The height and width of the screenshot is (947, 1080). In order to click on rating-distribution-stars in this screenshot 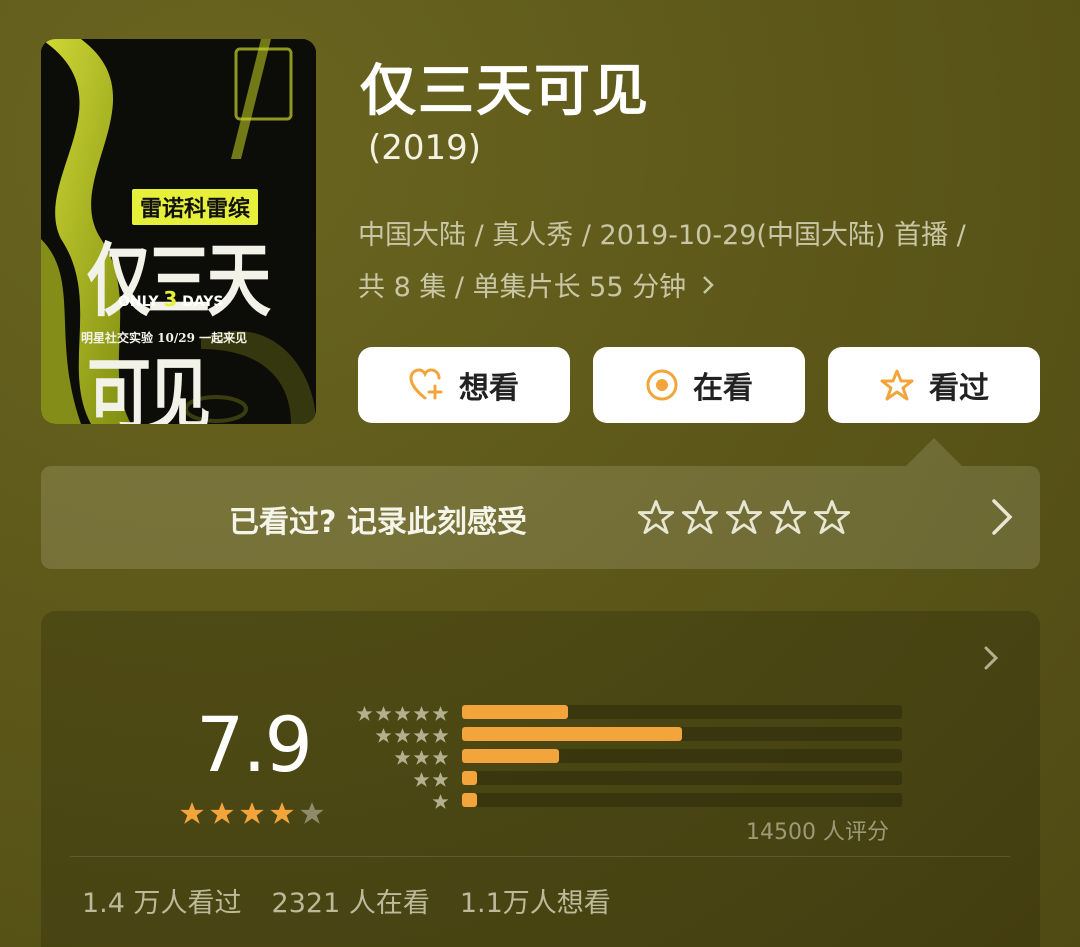, I will do `click(395, 757)`.